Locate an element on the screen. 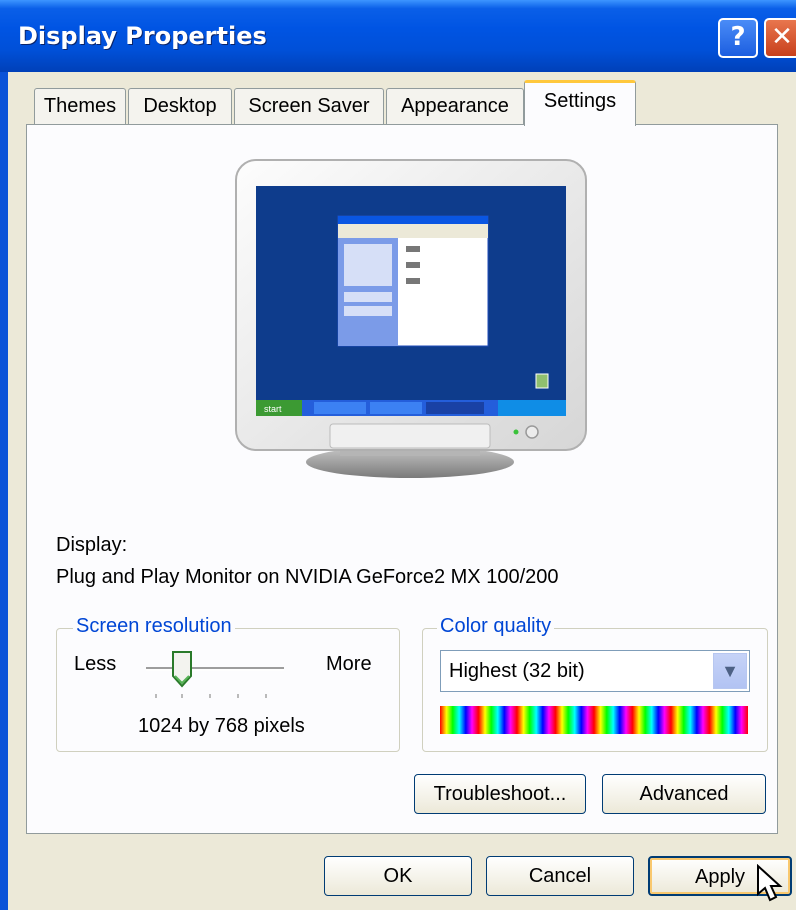  window-border-left is located at coordinates (4, 491).